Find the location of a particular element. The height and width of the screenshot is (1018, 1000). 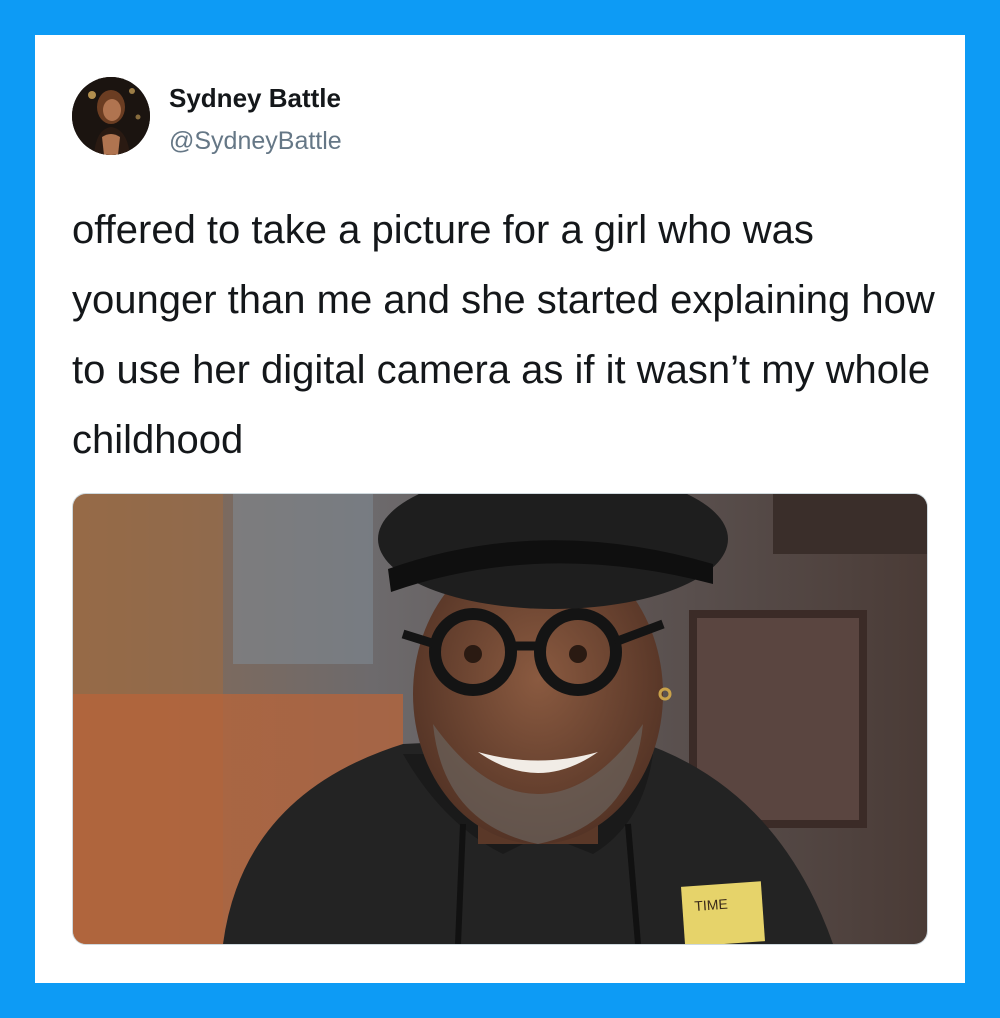

avatar-photo-icon is located at coordinates (111, 116).